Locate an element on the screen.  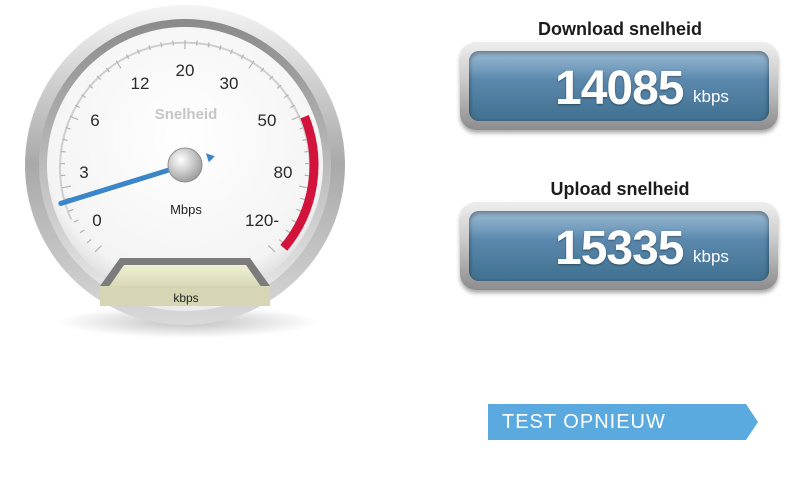
download-value: 14085 is located at coordinates (619, 88).